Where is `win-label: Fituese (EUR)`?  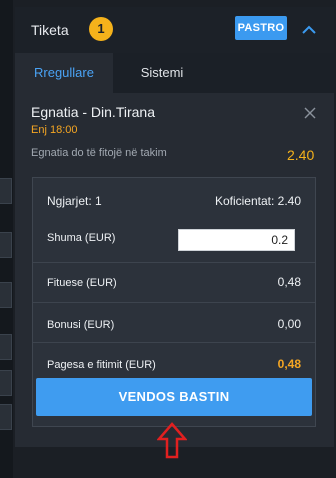 win-label: Fituese (EUR) is located at coordinates (82, 283).